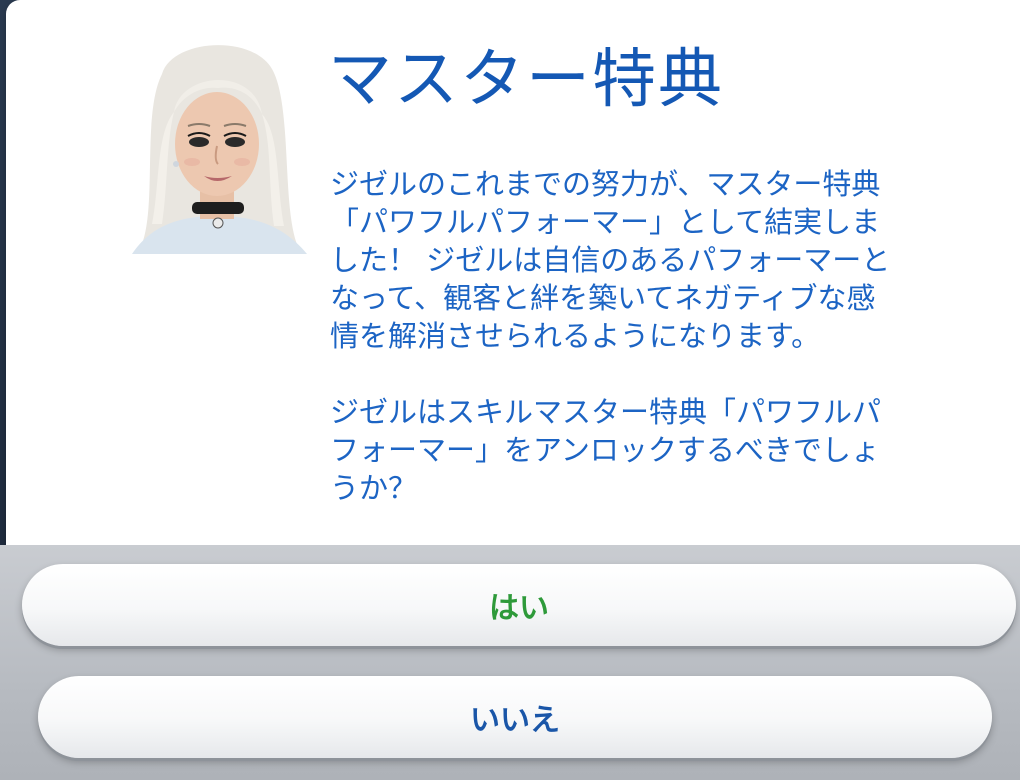 The image size is (1020, 780). I want to click on dialog-title: マスター特典, so click(526, 80).